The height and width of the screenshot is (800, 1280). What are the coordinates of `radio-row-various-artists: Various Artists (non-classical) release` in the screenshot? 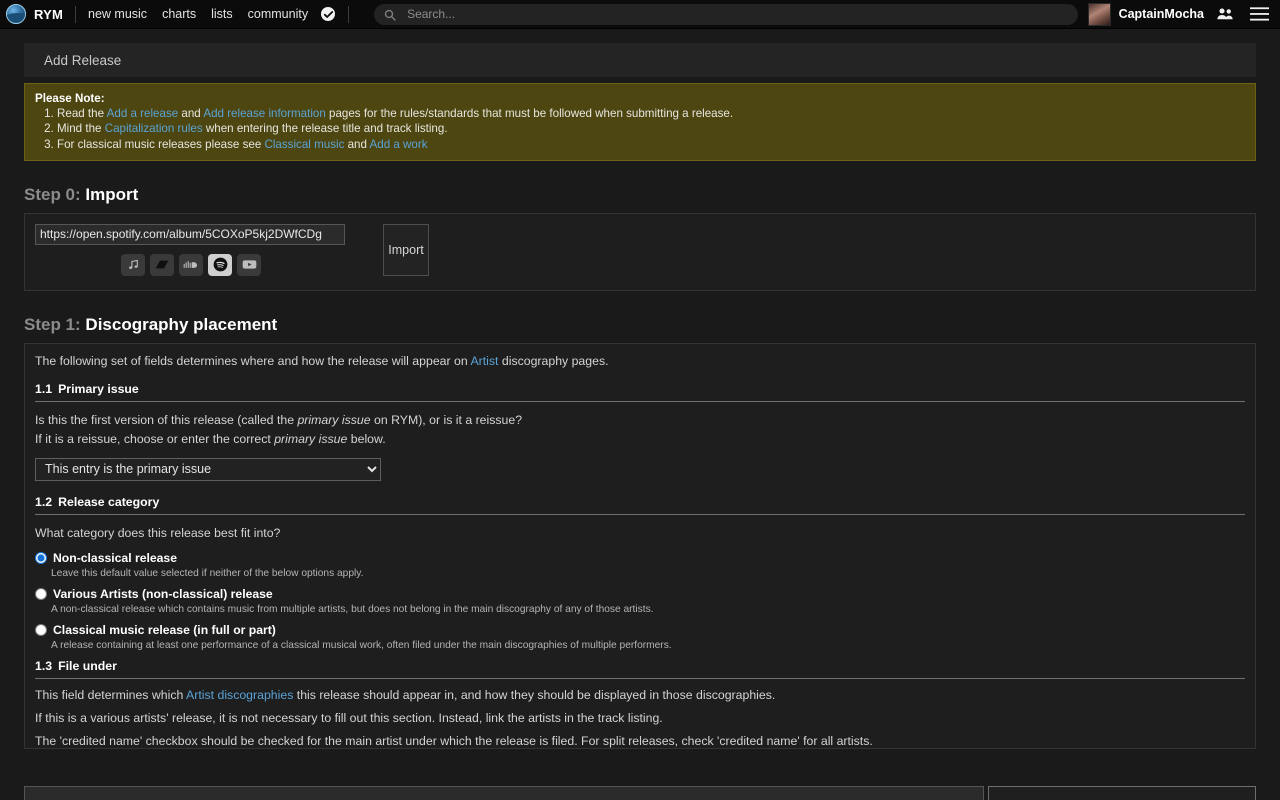 It's located at (639, 594).